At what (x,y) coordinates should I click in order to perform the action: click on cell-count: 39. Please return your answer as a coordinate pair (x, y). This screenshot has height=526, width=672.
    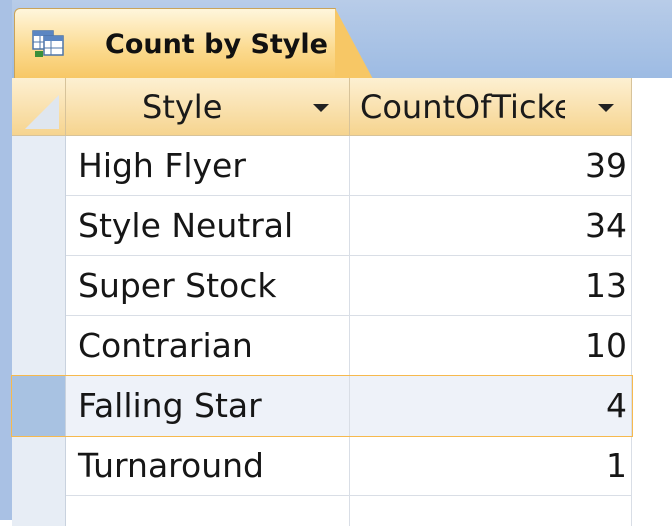
    Looking at the image, I should click on (491, 166).